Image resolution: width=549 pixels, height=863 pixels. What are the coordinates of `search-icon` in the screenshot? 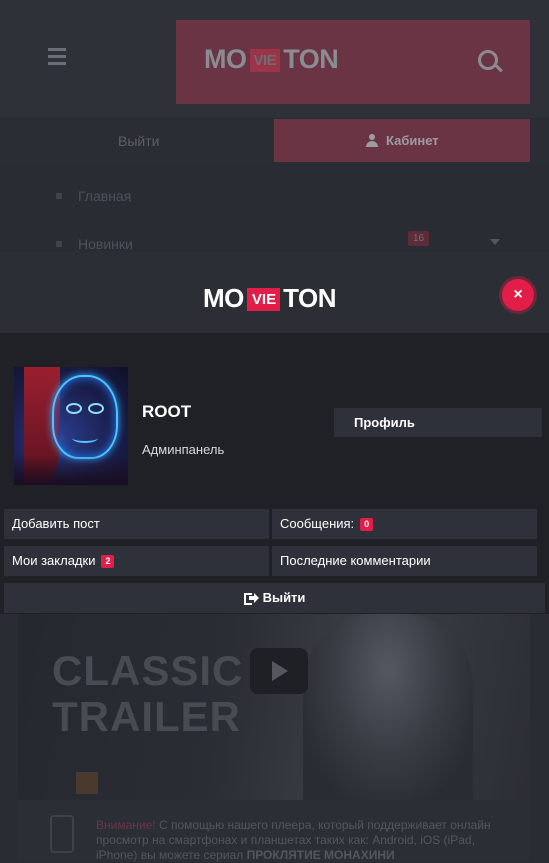 It's located at (488, 60).